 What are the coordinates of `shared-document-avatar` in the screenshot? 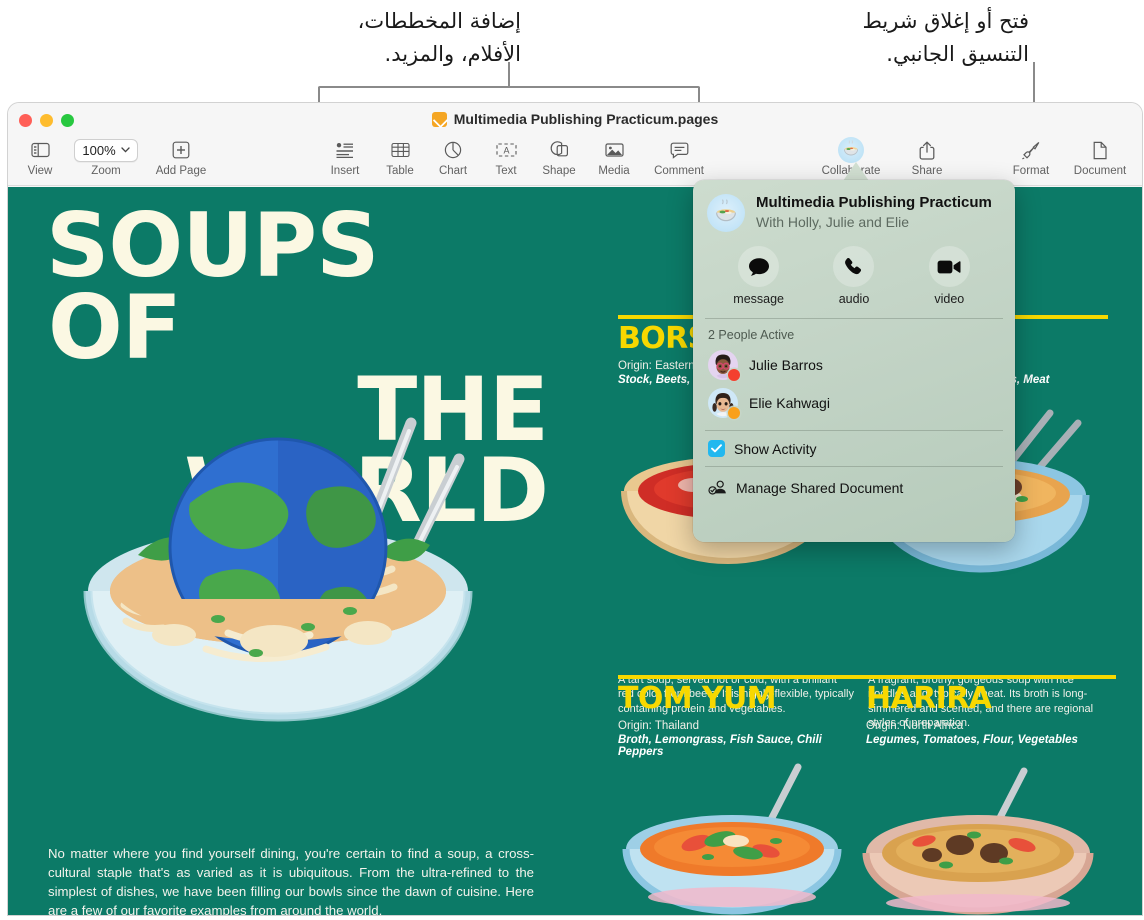 It's located at (726, 213).